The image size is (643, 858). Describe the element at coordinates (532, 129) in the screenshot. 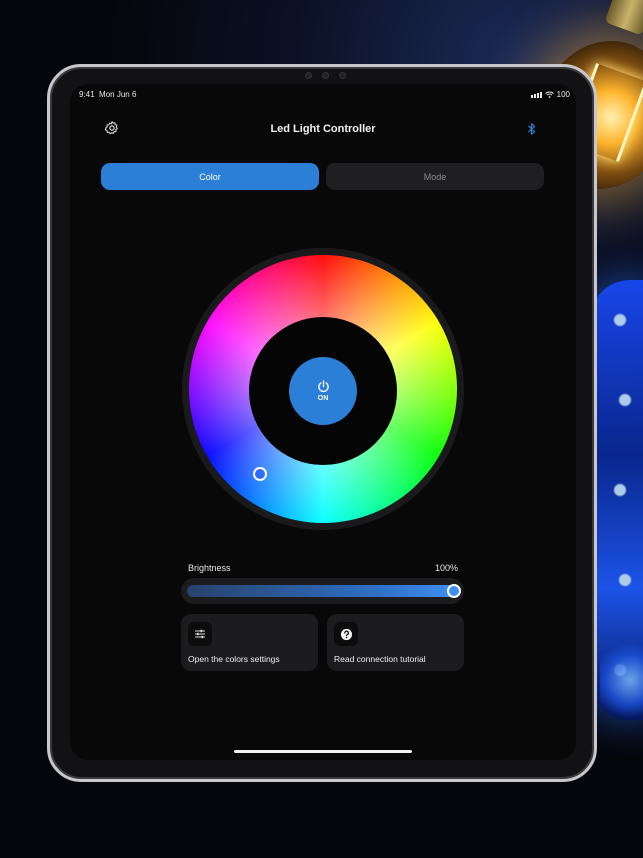

I see `bluetooth-icon` at that location.